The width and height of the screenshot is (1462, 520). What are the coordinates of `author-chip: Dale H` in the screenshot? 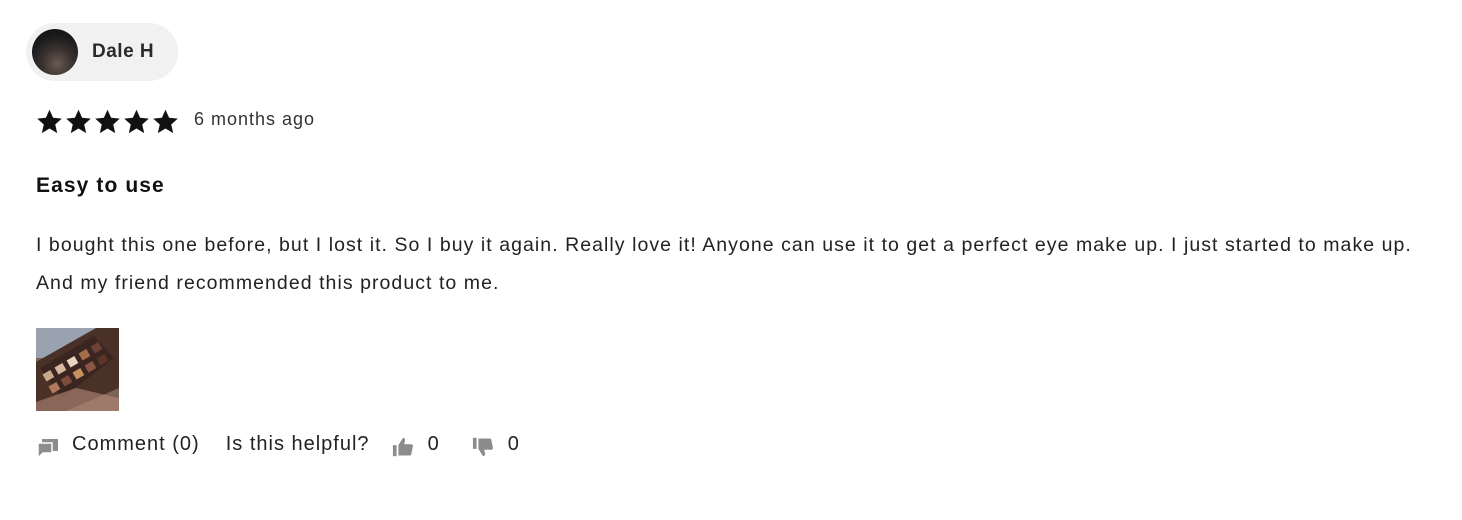 It's located at (102, 52).